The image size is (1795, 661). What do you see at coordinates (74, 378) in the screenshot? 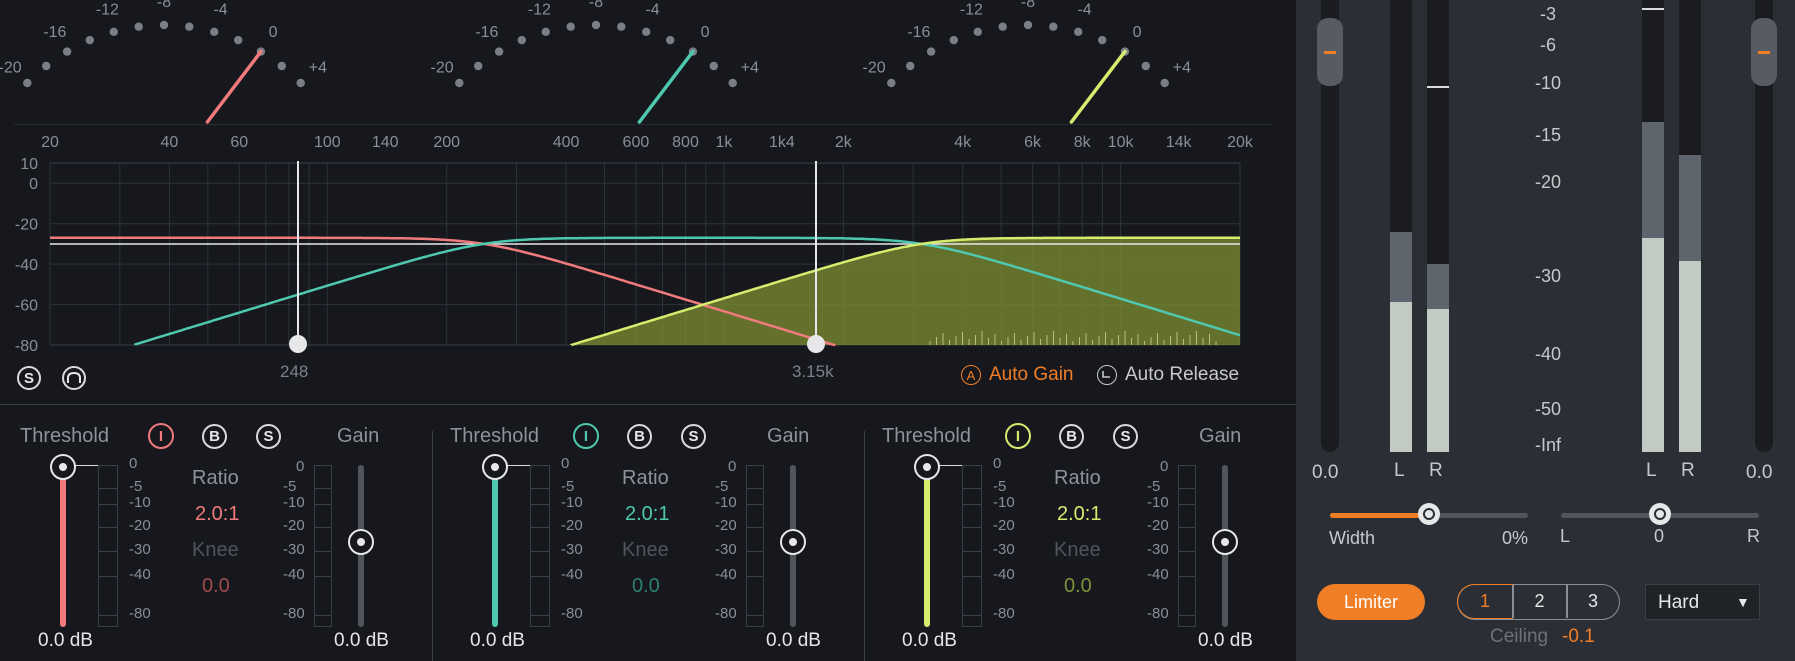
I see `filter-shape-icon` at bounding box center [74, 378].